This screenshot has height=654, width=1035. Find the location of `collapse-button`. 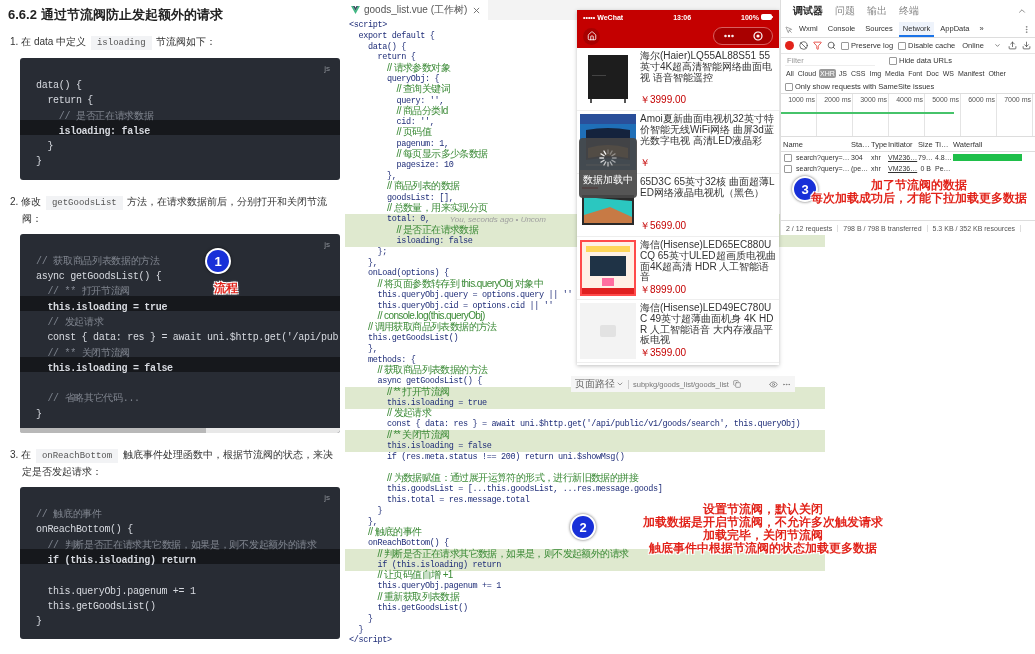

collapse-button is located at coordinates (1022, 11).